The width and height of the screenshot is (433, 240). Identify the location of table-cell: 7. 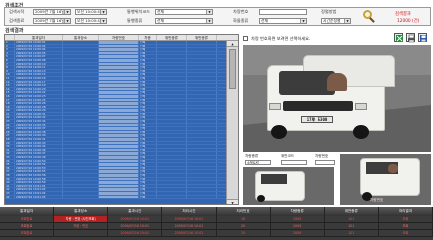
(10, 64).